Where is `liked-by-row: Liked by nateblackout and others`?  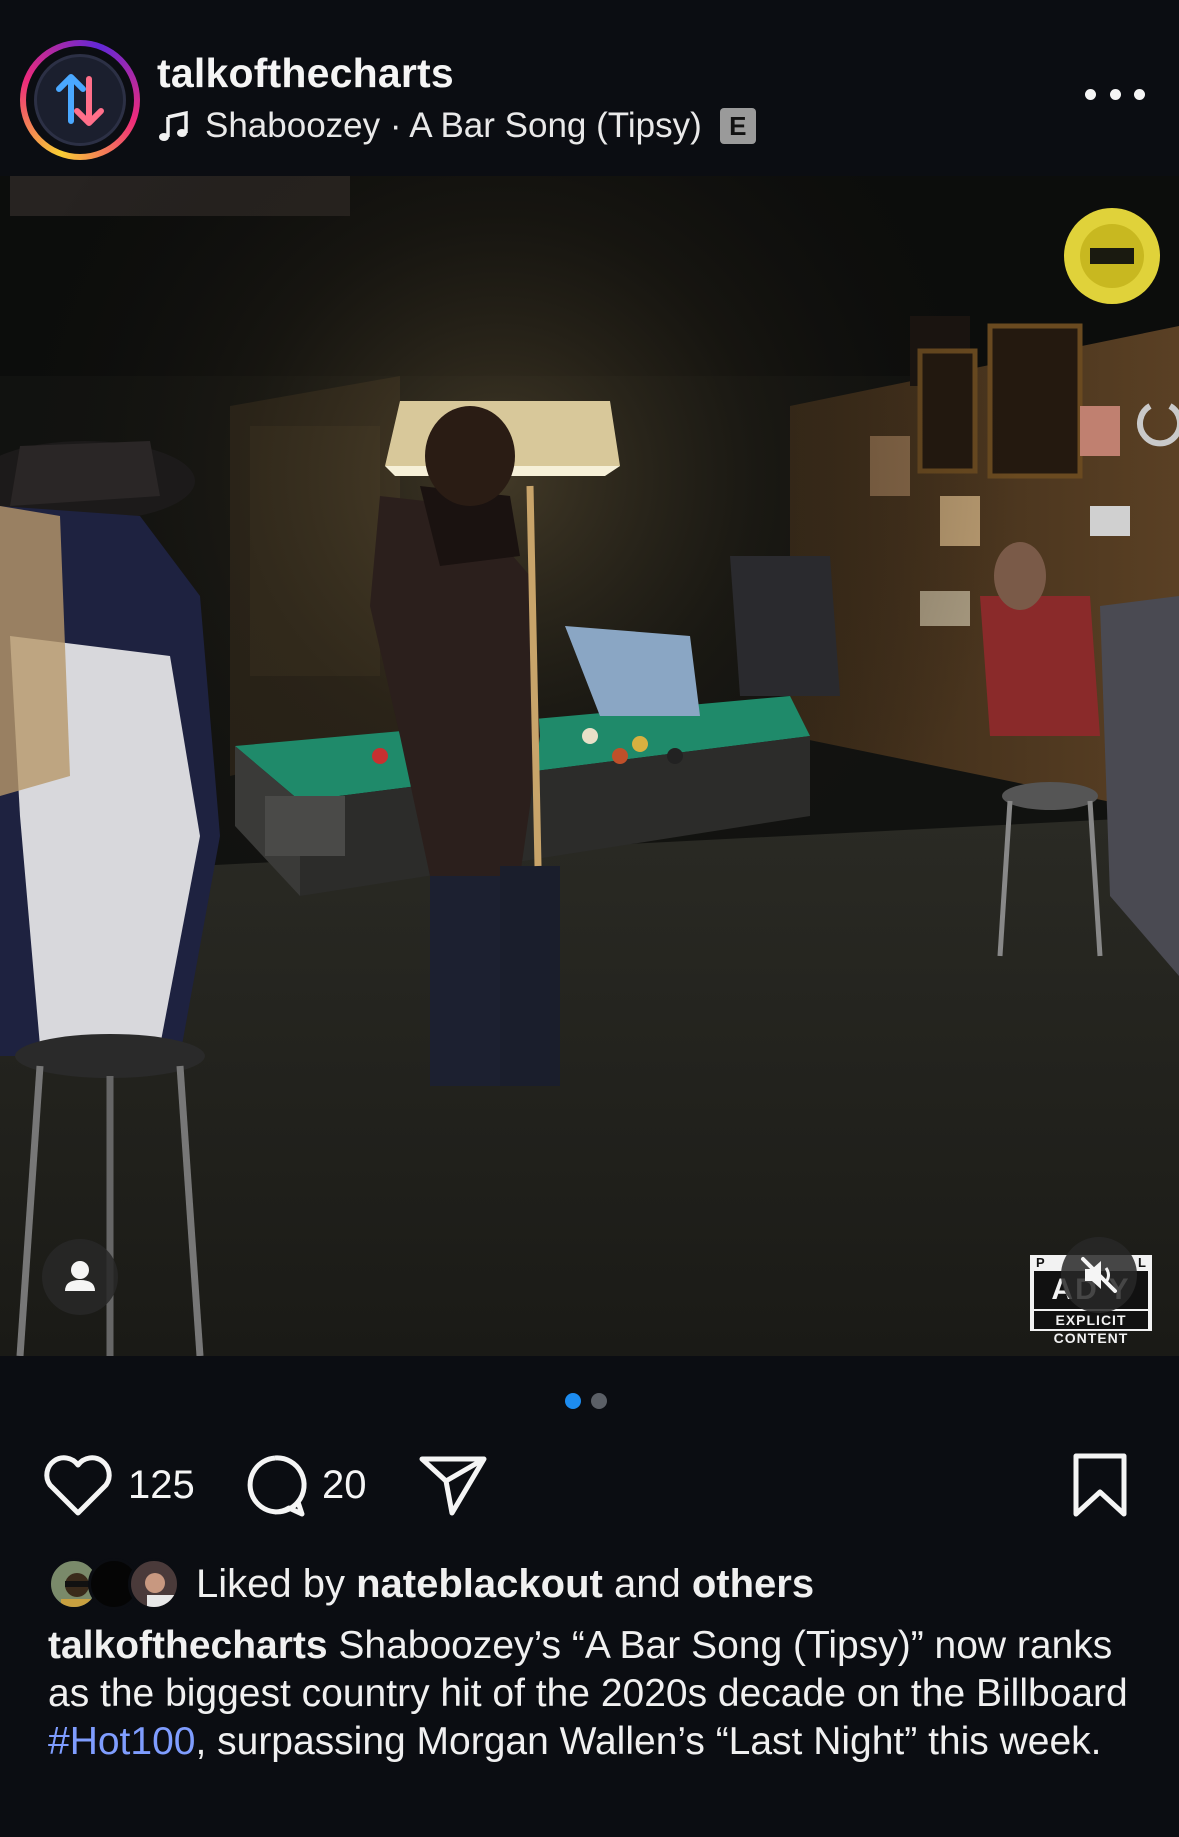 liked-by-row: Liked by nateblackout and others is located at coordinates (431, 1584).